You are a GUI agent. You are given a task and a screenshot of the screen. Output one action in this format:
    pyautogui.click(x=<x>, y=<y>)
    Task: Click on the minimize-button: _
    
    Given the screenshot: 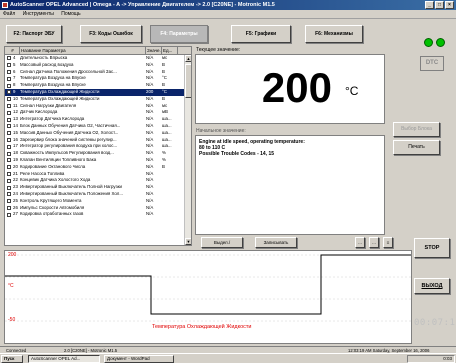 What is the action you would take?
    pyautogui.click(x=429, y=5)
    